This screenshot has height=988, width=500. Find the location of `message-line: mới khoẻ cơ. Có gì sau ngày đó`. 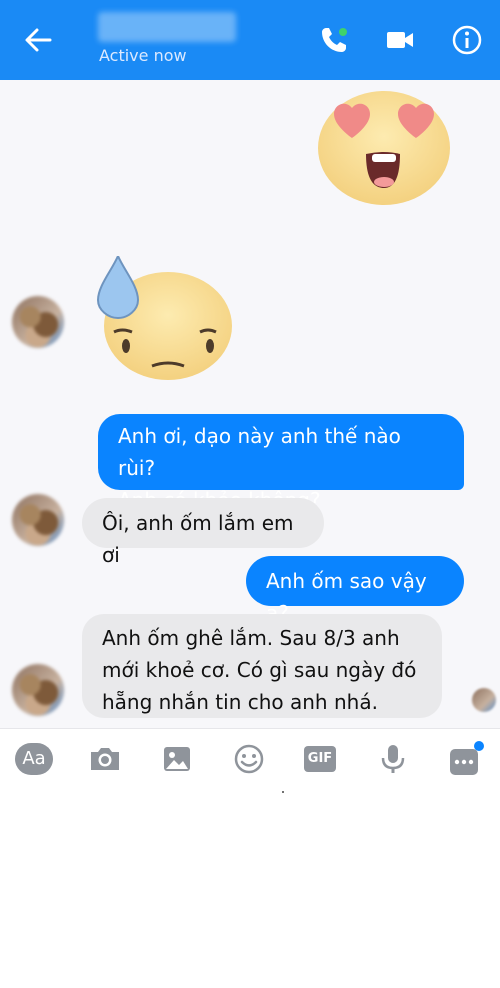

message-line: mới khoẻ cơ. Có gì sau ngày đó is located at coordinates (259, 670).